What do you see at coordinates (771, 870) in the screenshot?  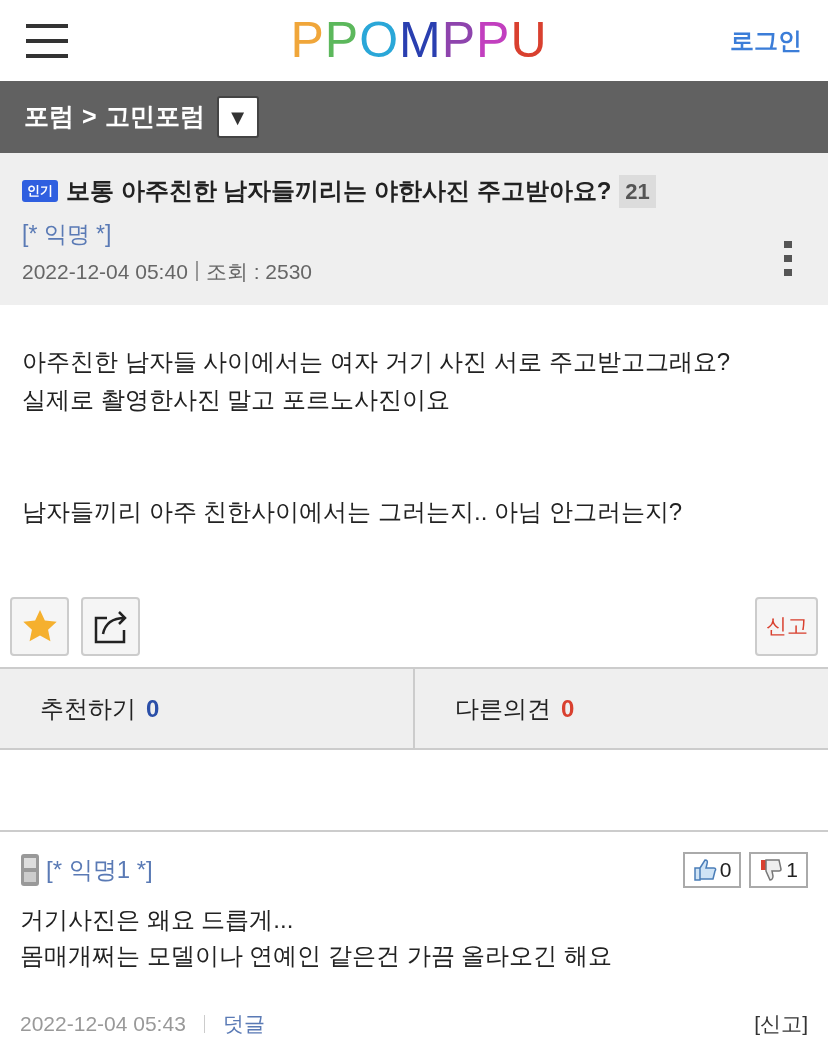 I see `thumbs-down-icon` at bounding box center [771, 870].